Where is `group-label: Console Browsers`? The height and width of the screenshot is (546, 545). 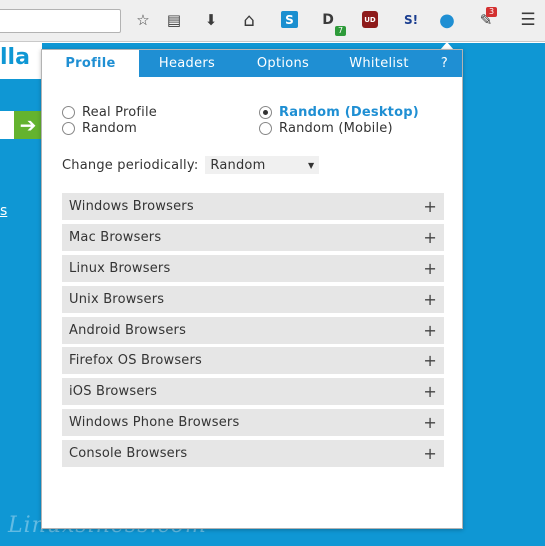
group-label: Console Browsers is located at coordinates (128, 454).